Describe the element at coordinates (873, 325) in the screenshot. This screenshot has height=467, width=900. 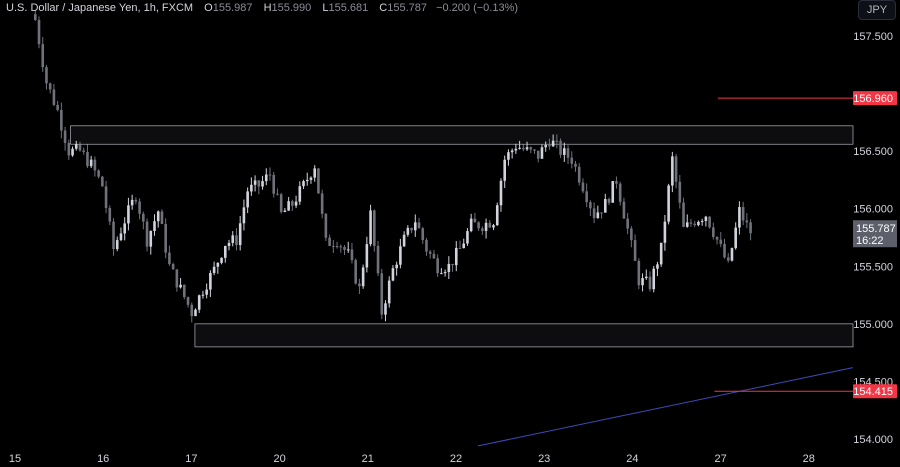
I see `y-tick-label: 155.000` at that location.